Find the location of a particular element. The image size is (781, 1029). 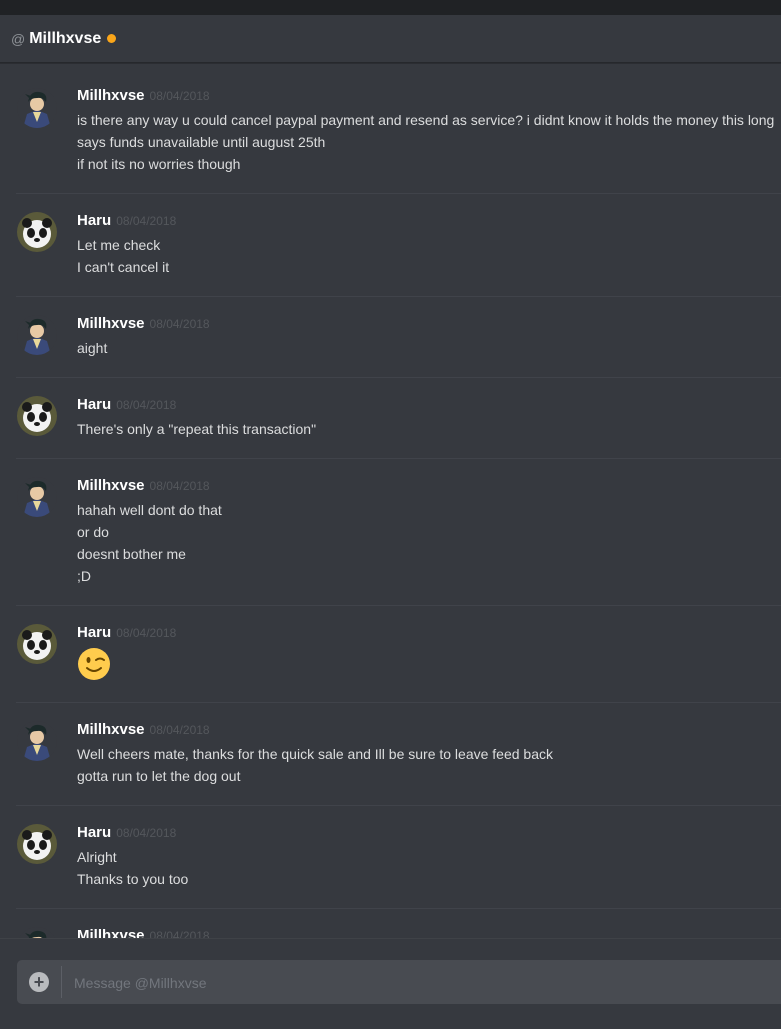

message-text: if not its no worries though is located at coordinates (159, 164).